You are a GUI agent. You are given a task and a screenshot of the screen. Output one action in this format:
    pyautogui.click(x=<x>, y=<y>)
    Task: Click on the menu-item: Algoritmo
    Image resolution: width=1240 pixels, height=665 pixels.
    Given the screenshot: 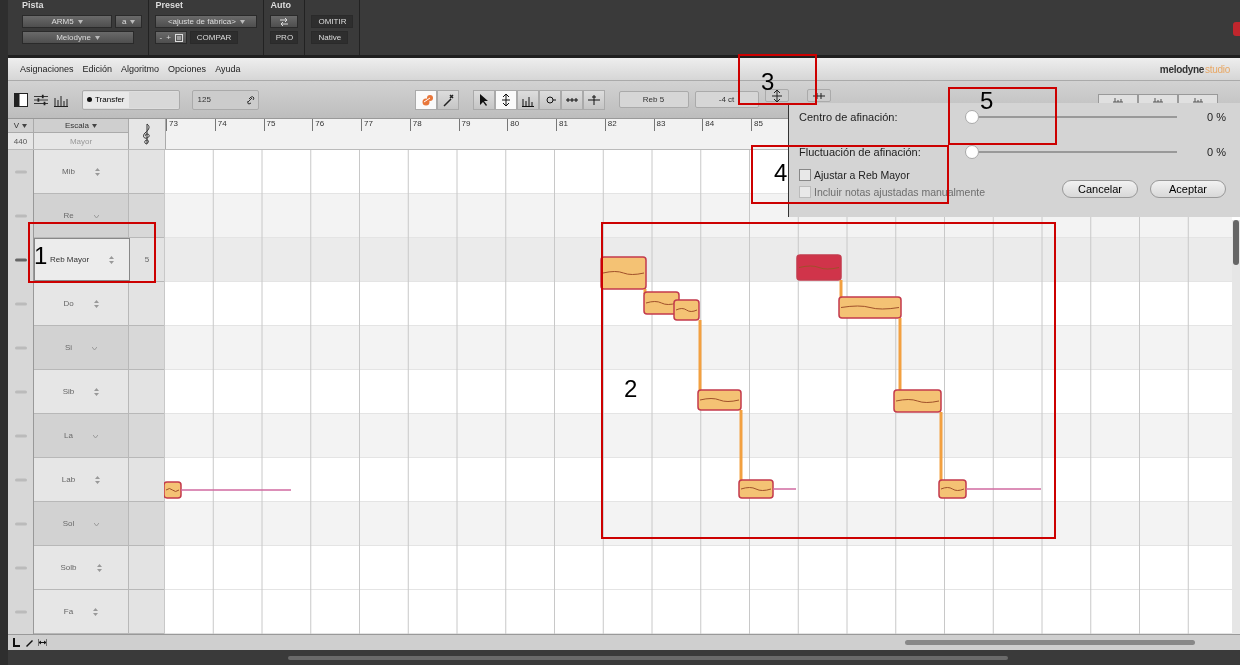 What is the action you would take?
    pyautogui.click(x=140, y=69)
    